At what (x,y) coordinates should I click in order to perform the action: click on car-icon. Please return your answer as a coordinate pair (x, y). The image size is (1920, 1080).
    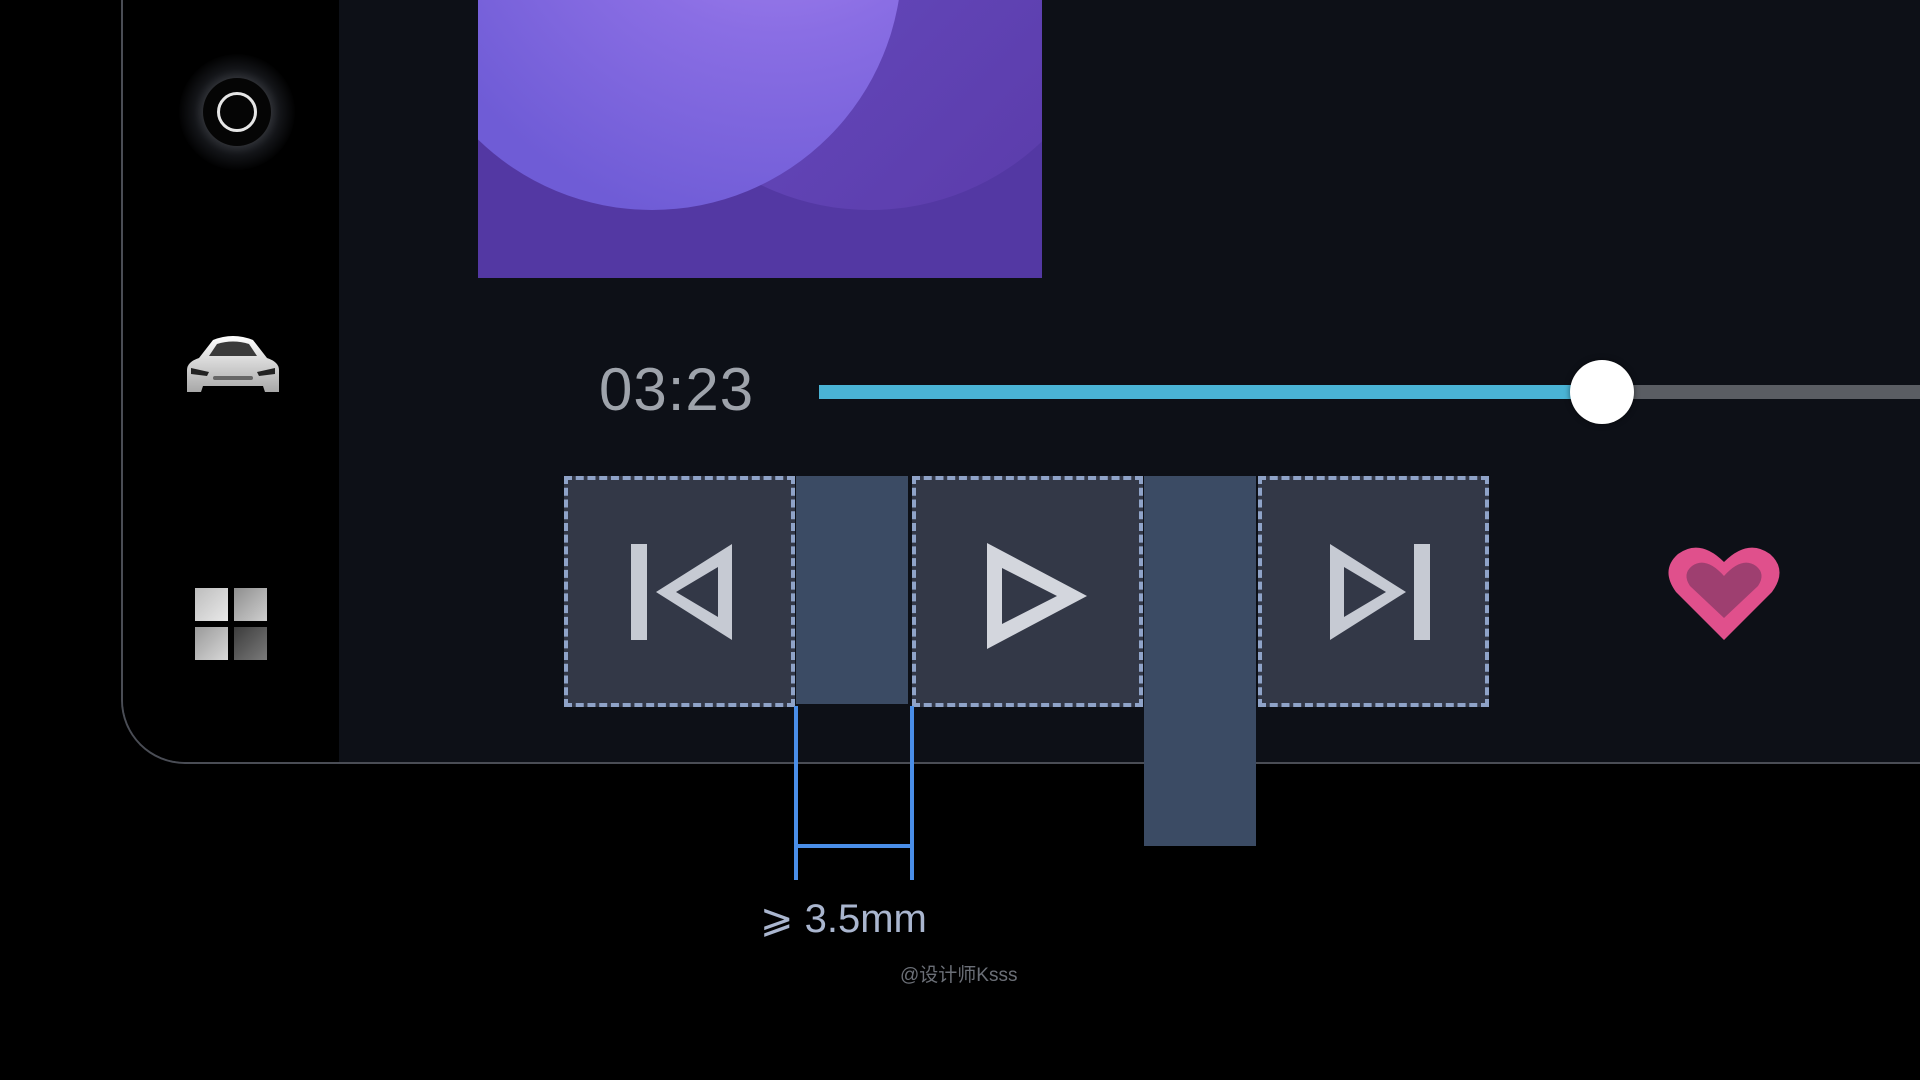
    Looking at the image, I should click on (233, 364).